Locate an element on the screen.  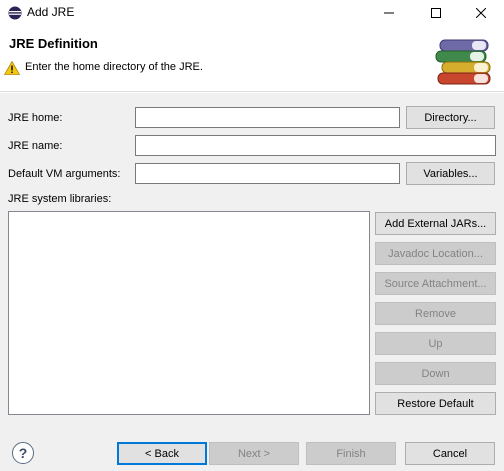
vm-args-label: Default VM arguments: is located at coordinates (64, 174).